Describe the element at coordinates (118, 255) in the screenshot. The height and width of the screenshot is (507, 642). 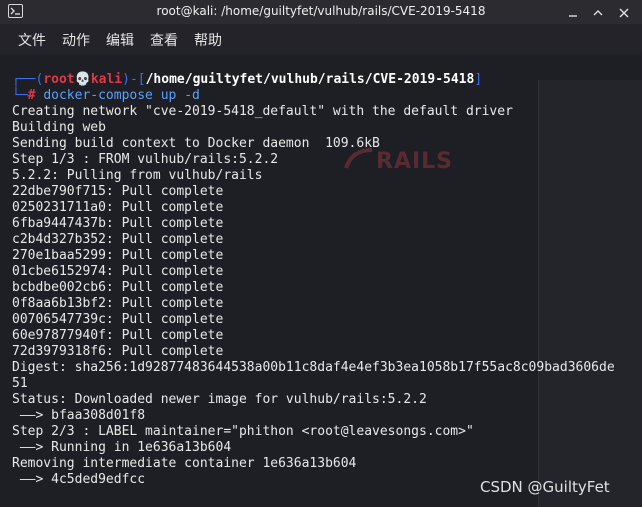
I see `output-line: 270e1baa5299: Pull complete` at that location.